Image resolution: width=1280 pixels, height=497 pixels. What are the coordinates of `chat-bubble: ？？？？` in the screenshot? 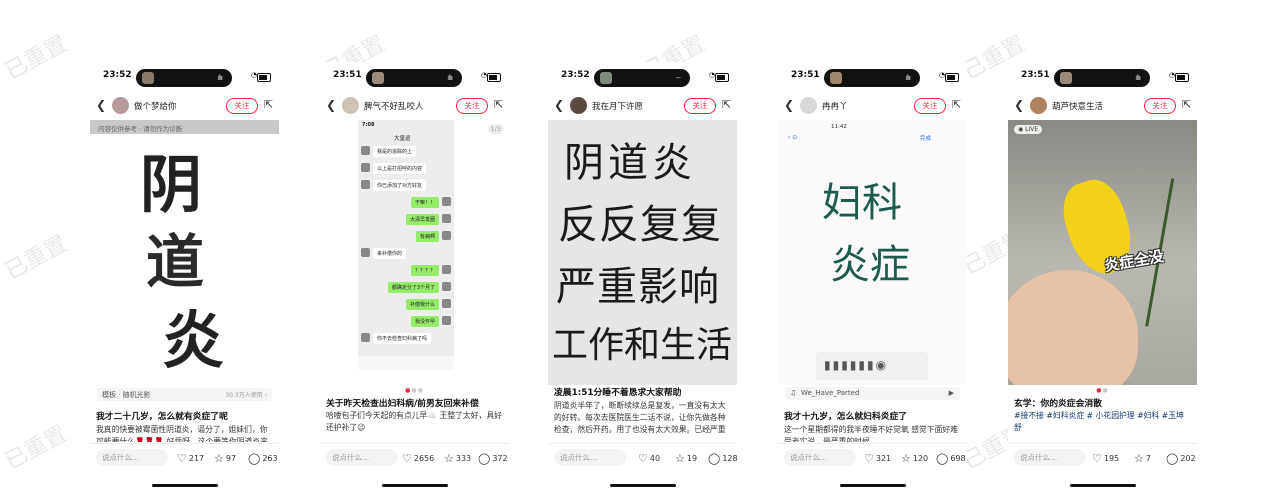 It's located at (424, 270).